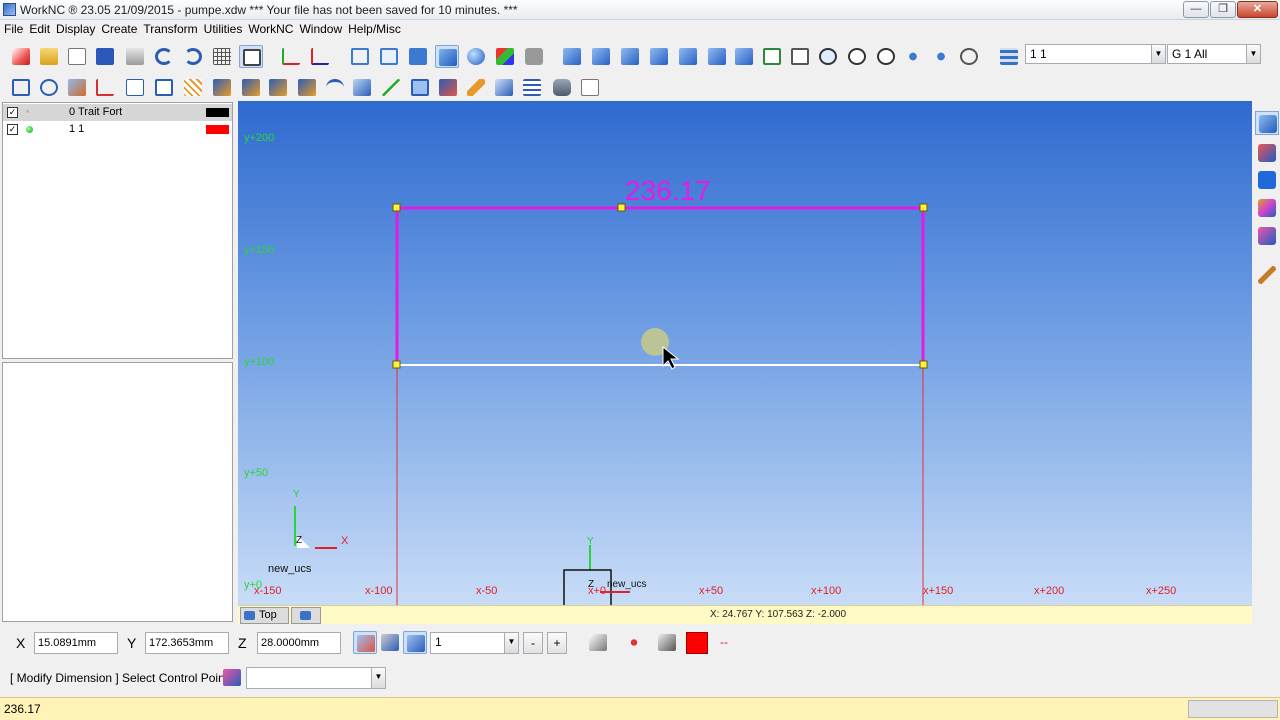  What do you see at coordinates (659, 56) in the screenshot?
I see `view-iso-button` at bounding box center [659, 56].